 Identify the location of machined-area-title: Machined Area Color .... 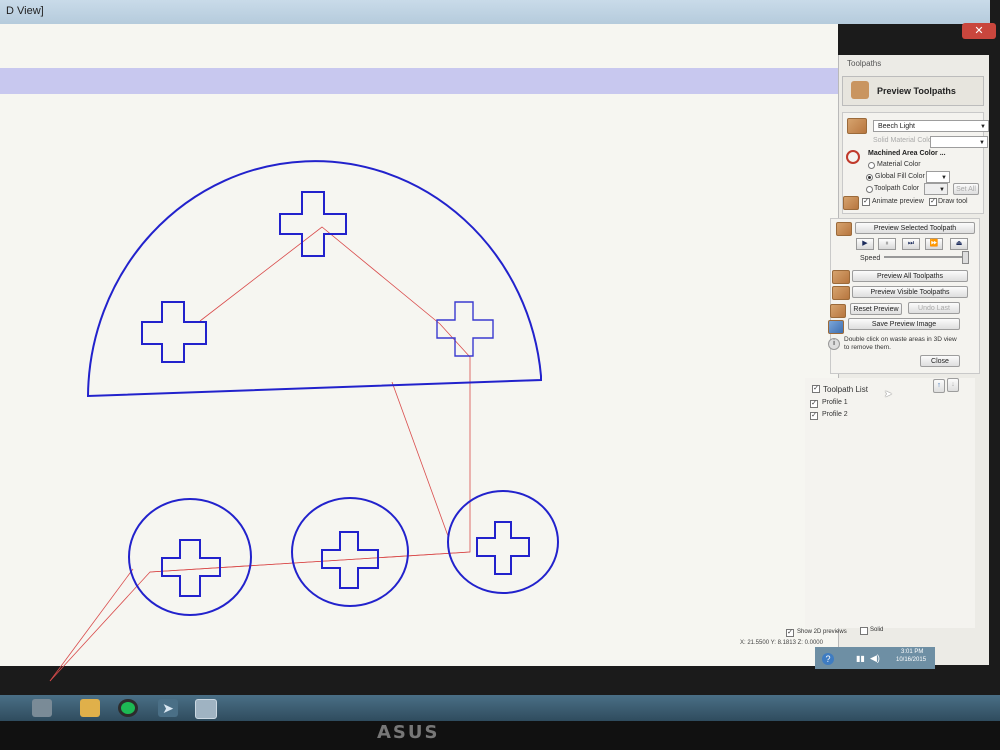
(907, 153).